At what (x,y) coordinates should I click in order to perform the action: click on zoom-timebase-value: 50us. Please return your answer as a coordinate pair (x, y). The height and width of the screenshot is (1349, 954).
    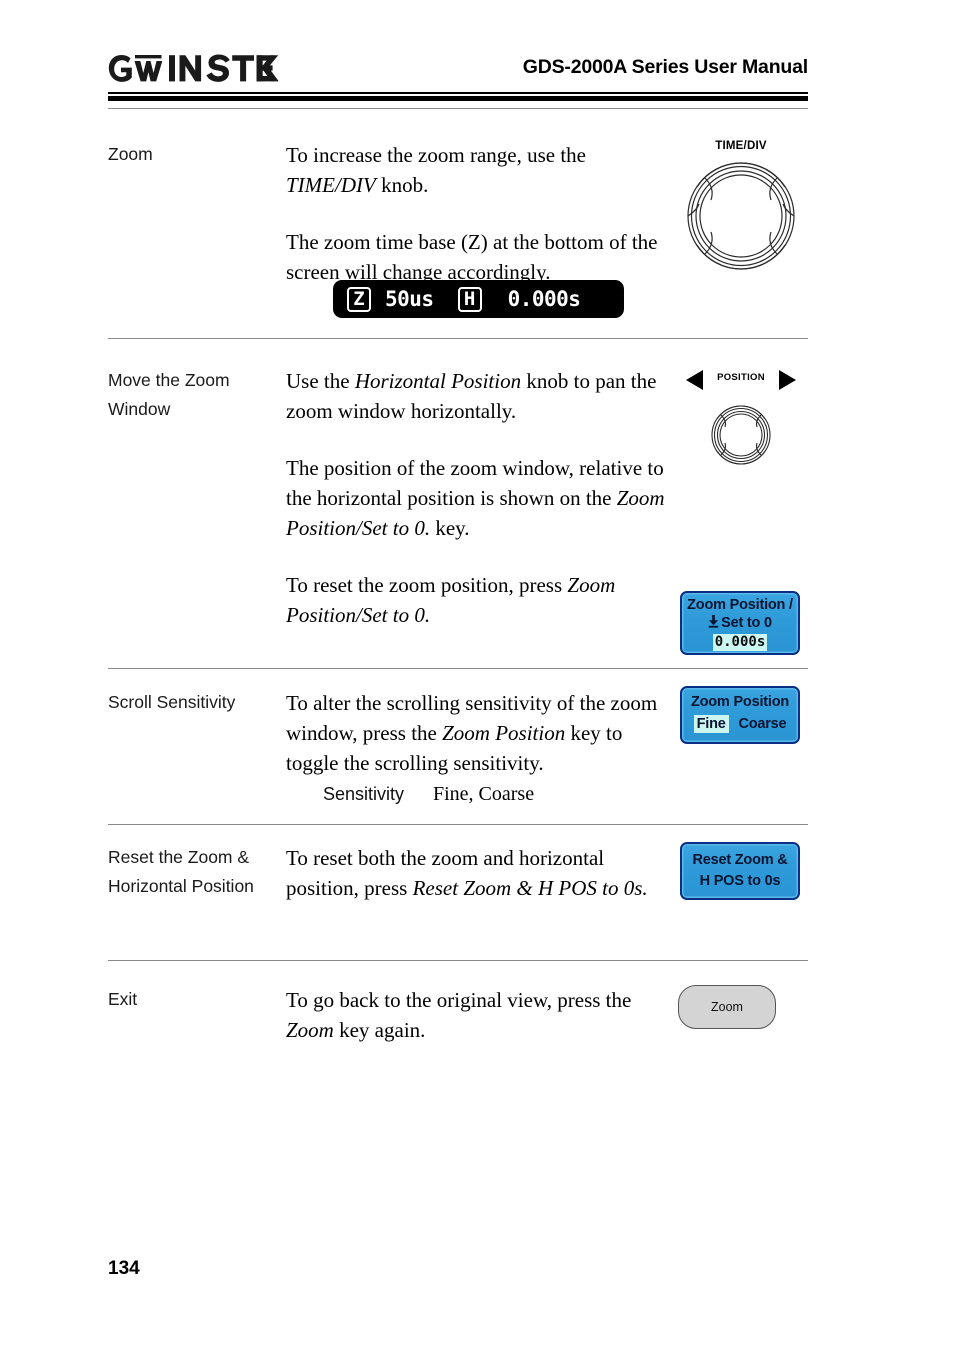
    Looking at the image, I should click on (409, 298).